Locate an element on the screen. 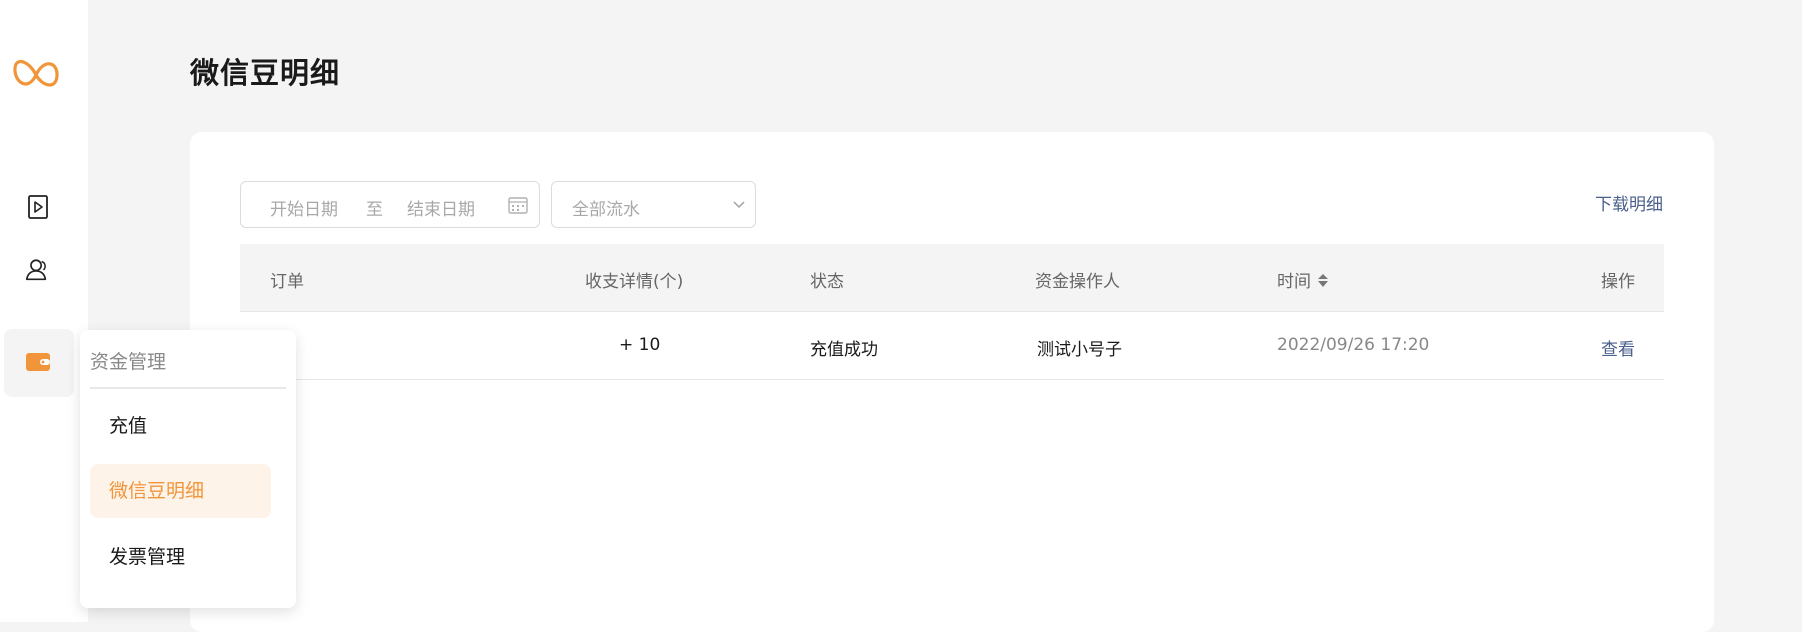 The image size is (1802, 632). column-header-status: 状态 is located at coordinates (827, 282).